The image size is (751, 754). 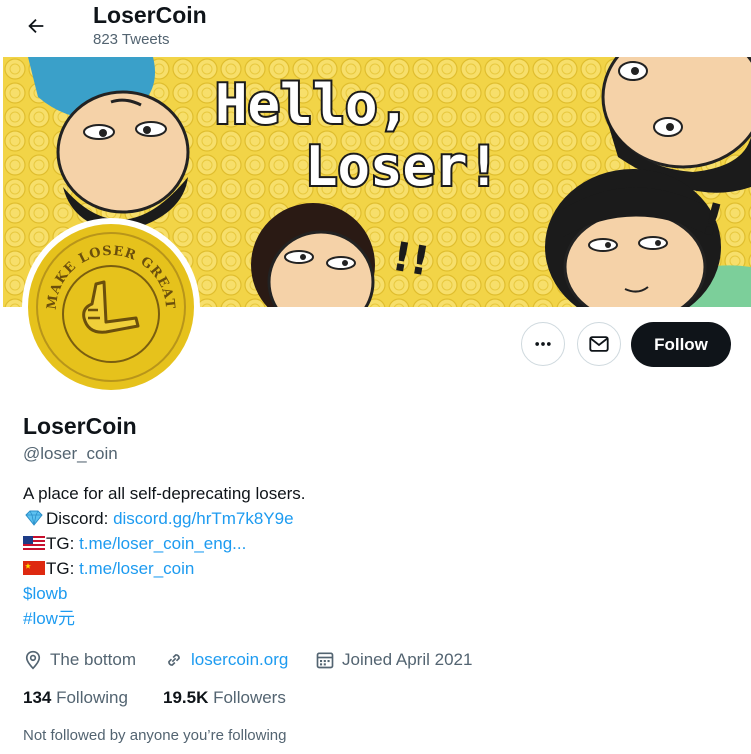 I want to click on more-button, so click(x=543, y=344).